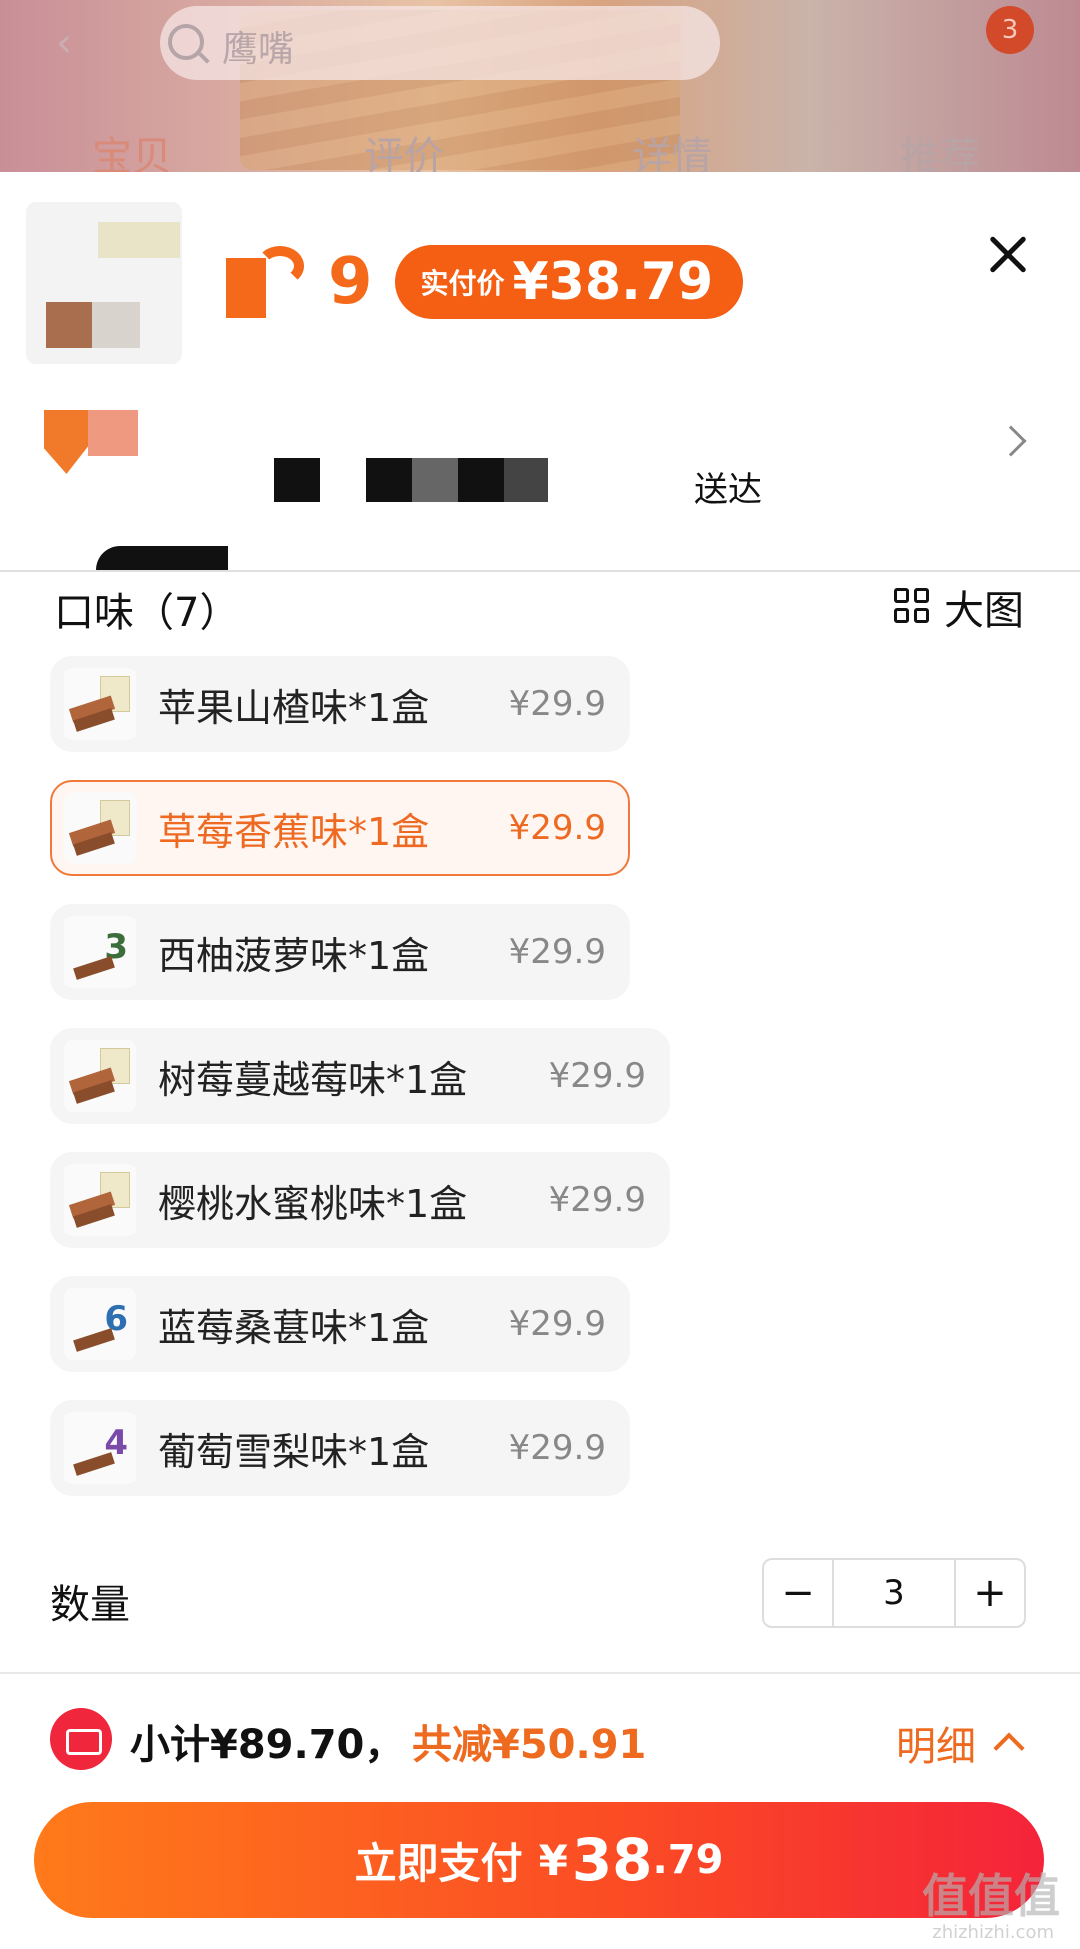 Image resolution: width=1080 pixels, height=1949 pixels. What do you see at coordinates (313, 1203) in the screenshot?
I see `flavor-name: 樱桃水蜜桃味*1盒` at bounding box center [313, 1203].